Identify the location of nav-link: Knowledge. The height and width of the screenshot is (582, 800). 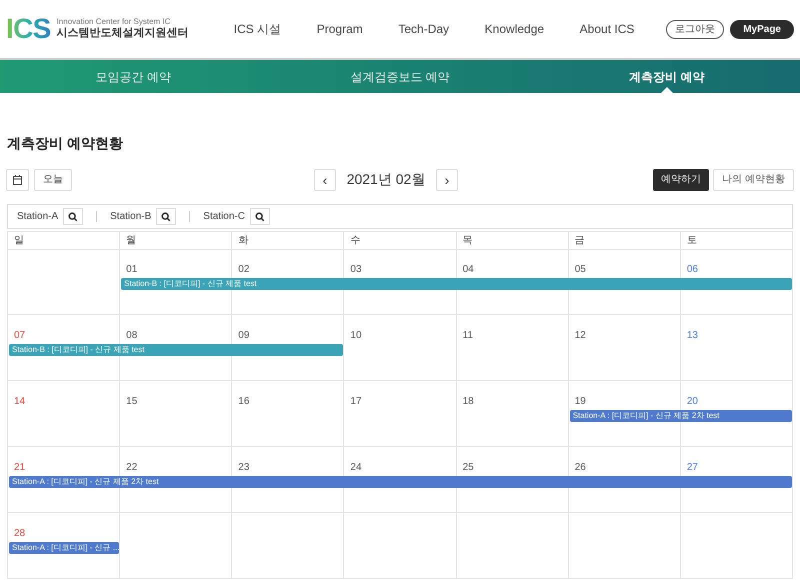
(514, 29).